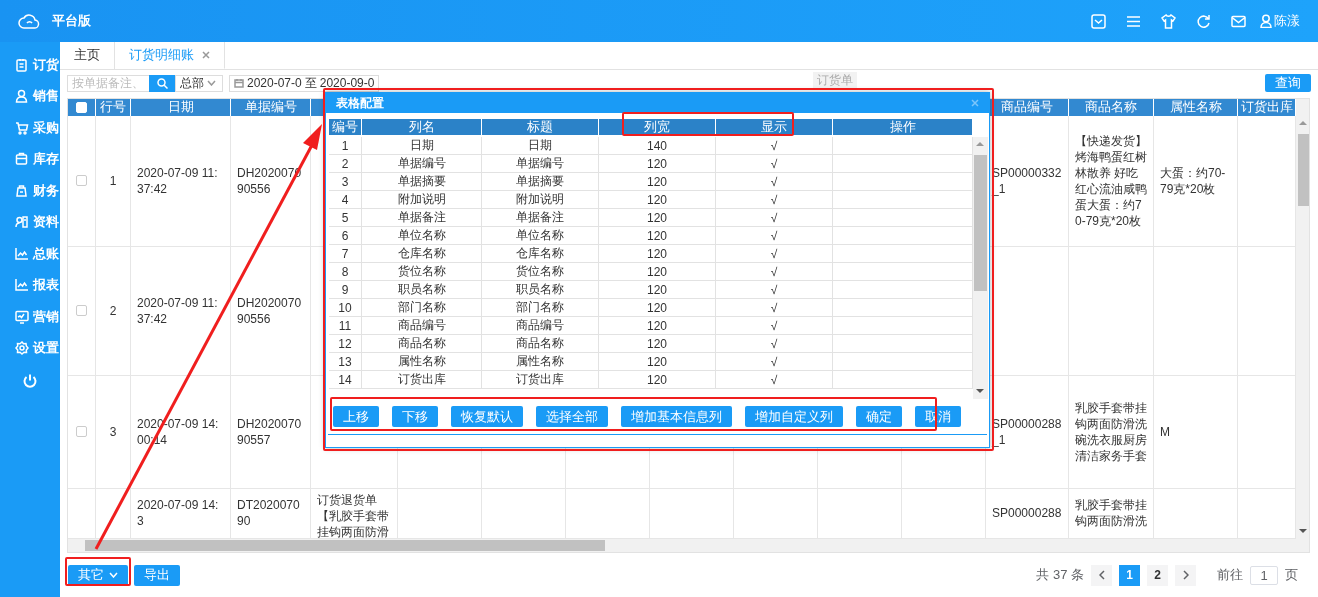 This screenshot has height=597, width=1318. I want to click on table-cell: 2020-07-09 14:3, so click(181, 513).